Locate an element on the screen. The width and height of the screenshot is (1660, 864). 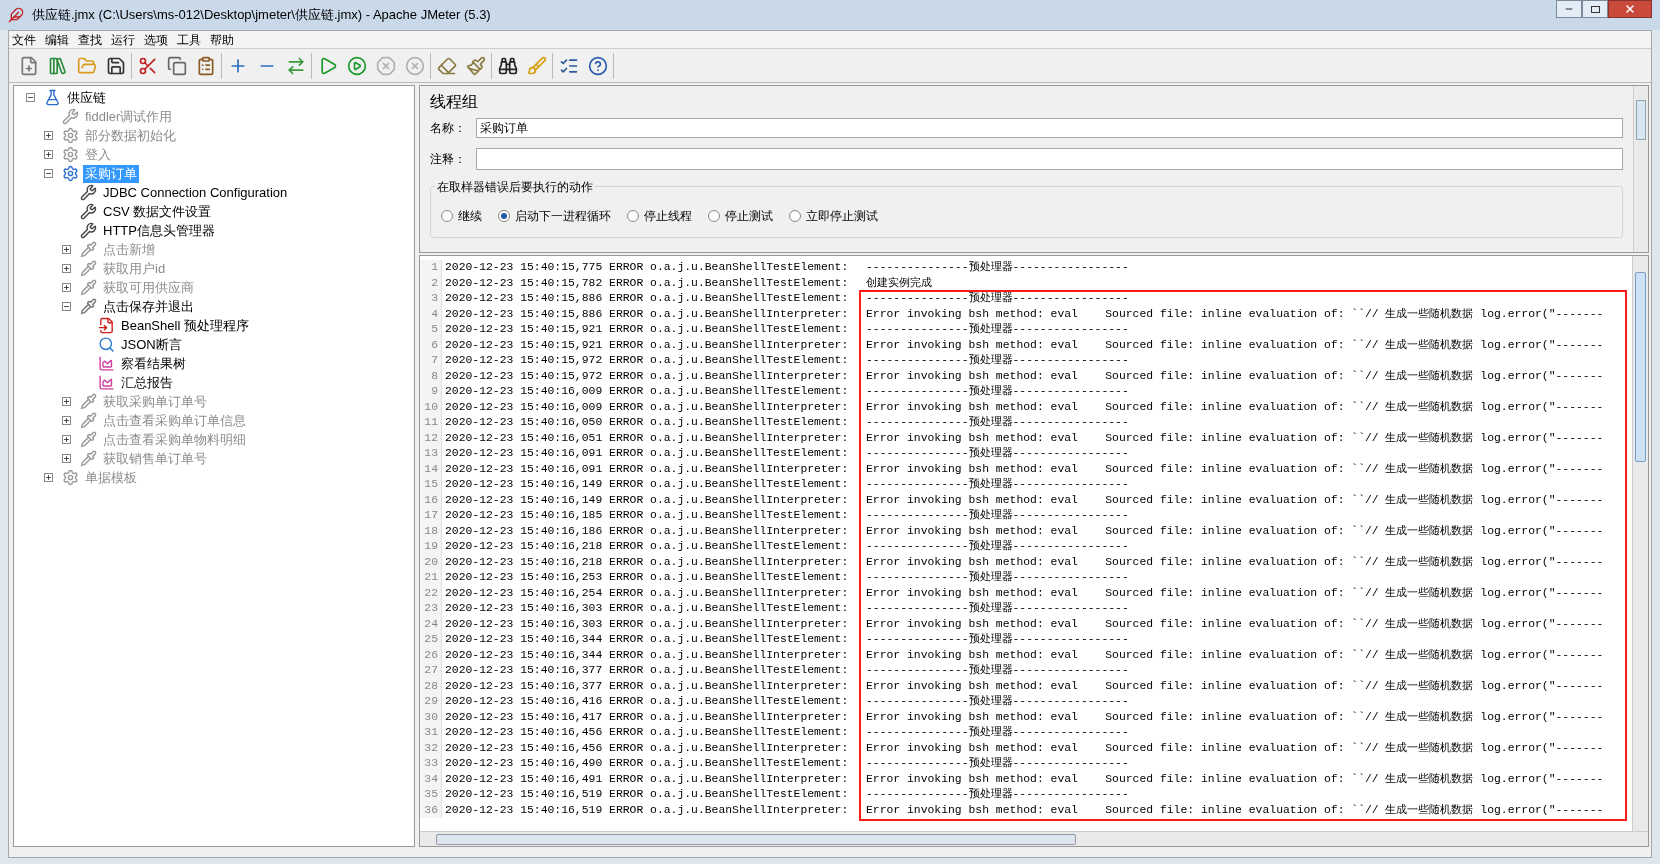
group-legend: 在取样器错误后要执行的动作 is located at coordinates (515, 187).